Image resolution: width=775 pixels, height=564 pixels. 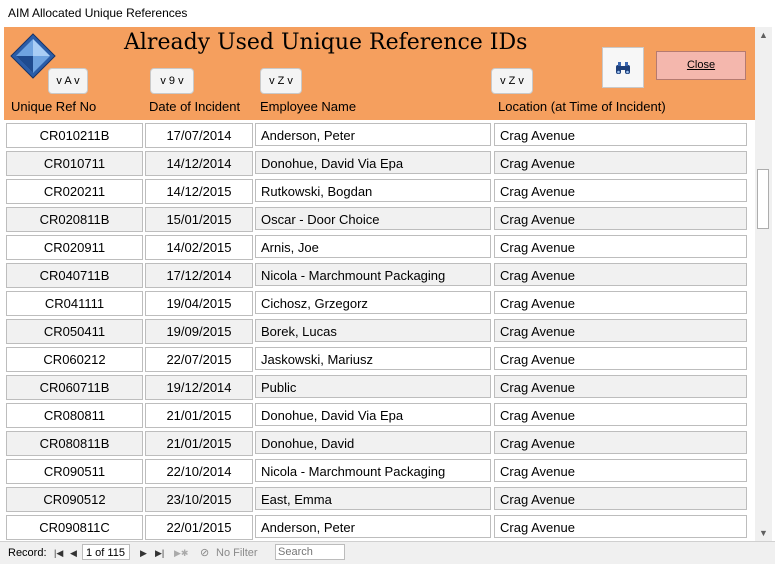 I want to click on binoculars-icon, so click(x=623, y=67).